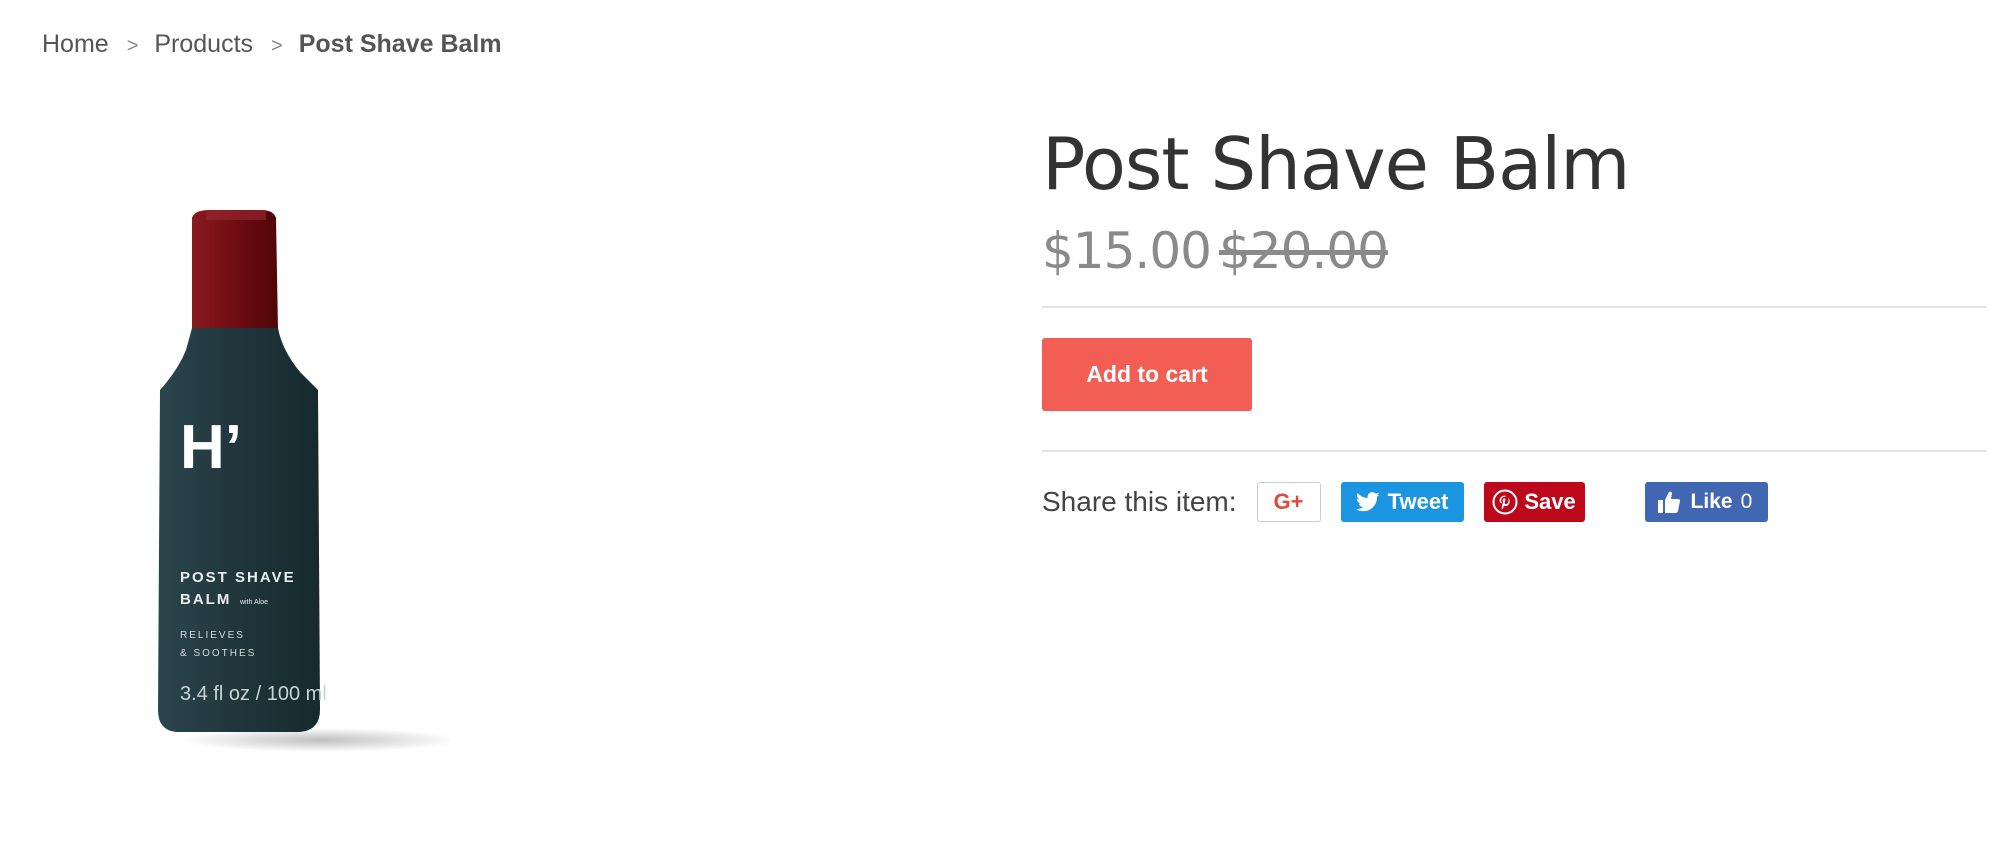 The image size is (2006, 866). What do you see at coordinates (1505, 502) in the screenshot?
I see `pinterest-icon` at bounding box center [1505, 502].